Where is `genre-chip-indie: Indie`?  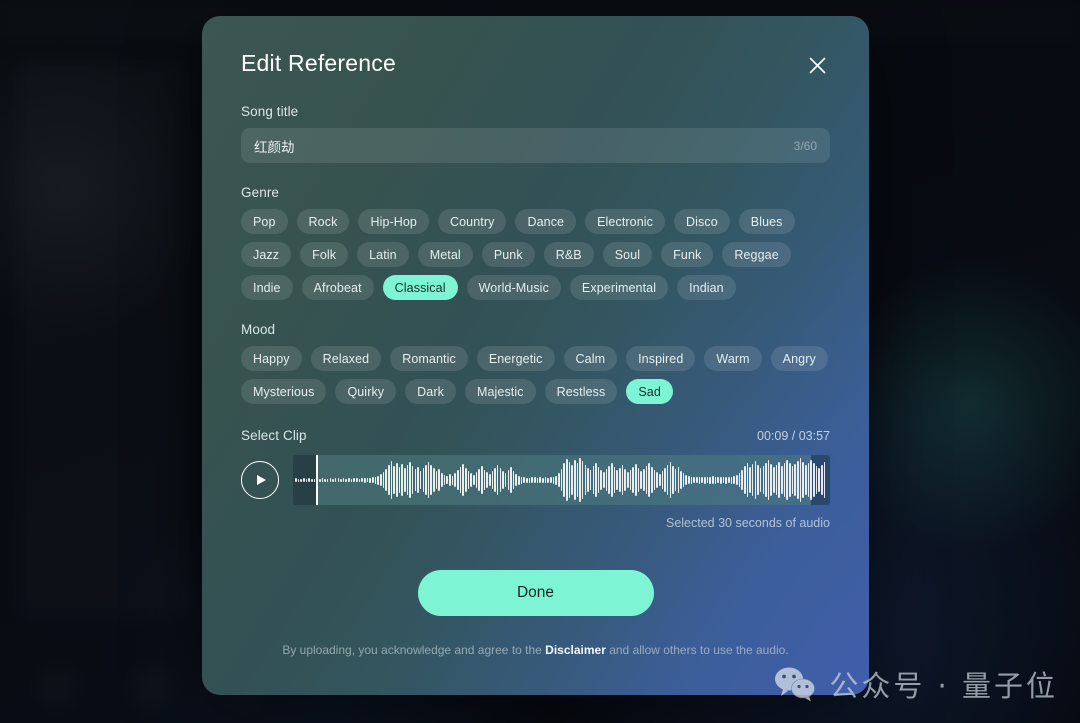 genre-chip-indie: Indie is located at coordinates (267, 287).